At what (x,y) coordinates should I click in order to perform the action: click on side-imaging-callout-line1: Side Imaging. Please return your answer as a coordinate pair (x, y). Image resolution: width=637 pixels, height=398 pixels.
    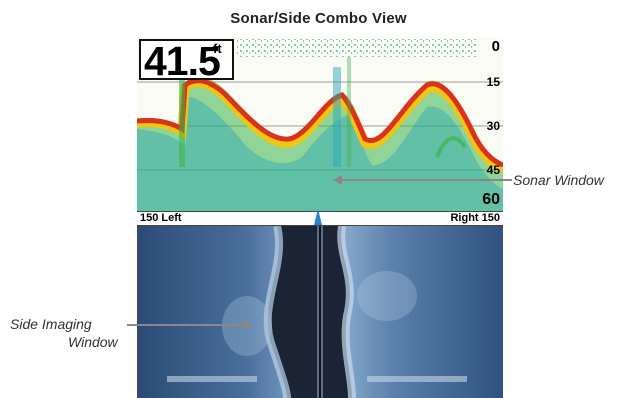
    Looking at the image, I should click on (51, 324).